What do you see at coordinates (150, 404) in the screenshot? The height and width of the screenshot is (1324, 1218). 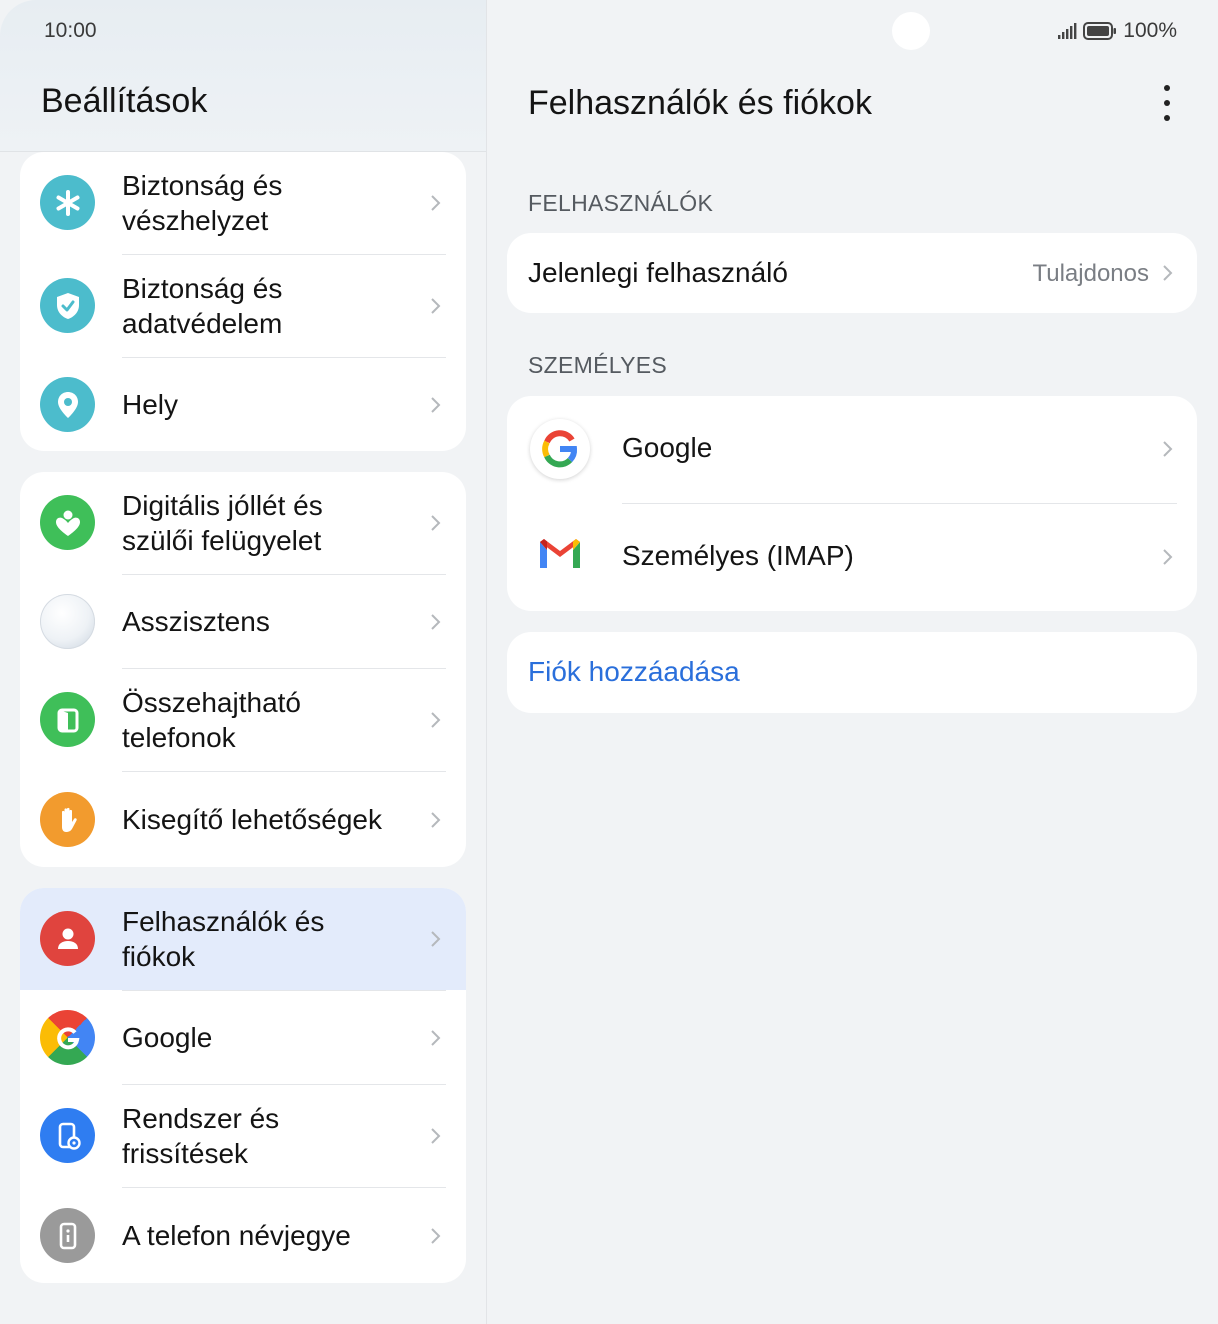 I see `settings-item-label: Hely` at bounding box center [150, 404].